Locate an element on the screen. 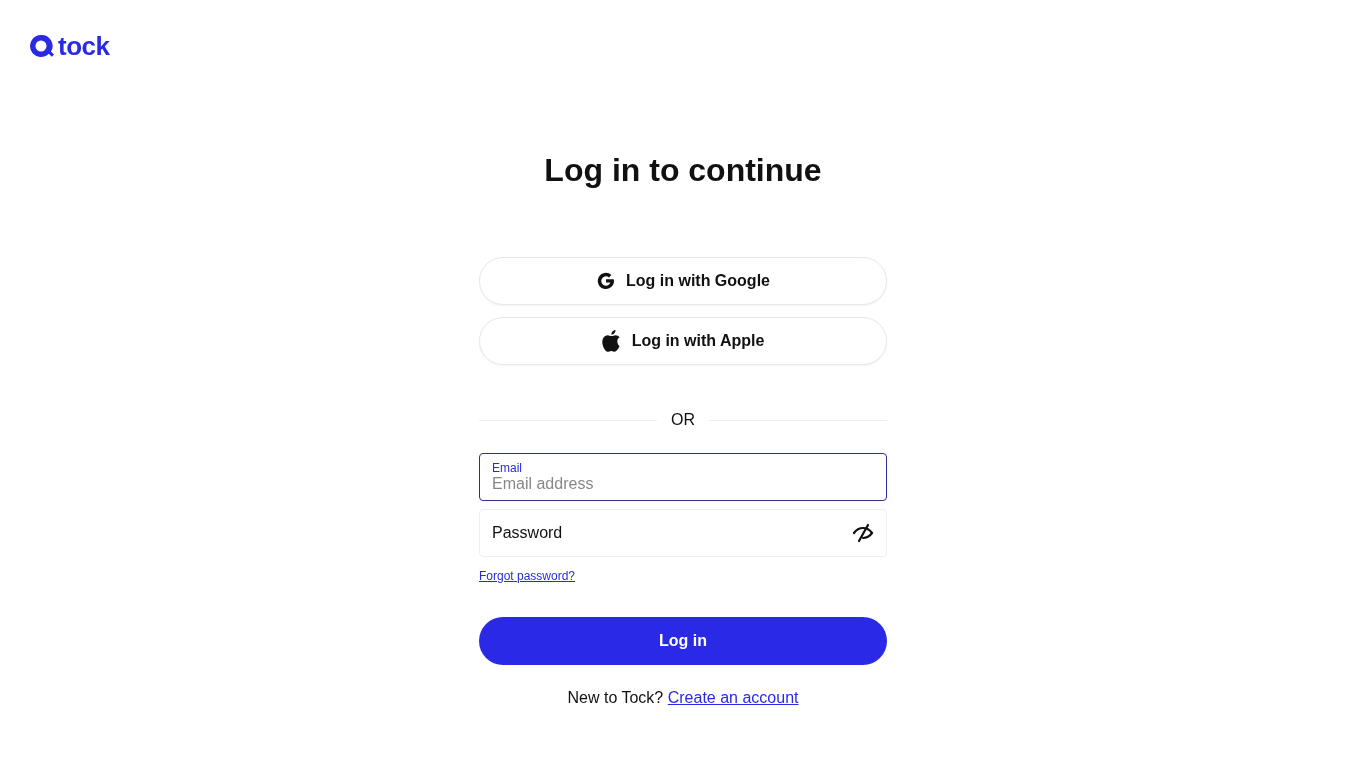  email-field: Email Email address is located at coordinates (683, 477).